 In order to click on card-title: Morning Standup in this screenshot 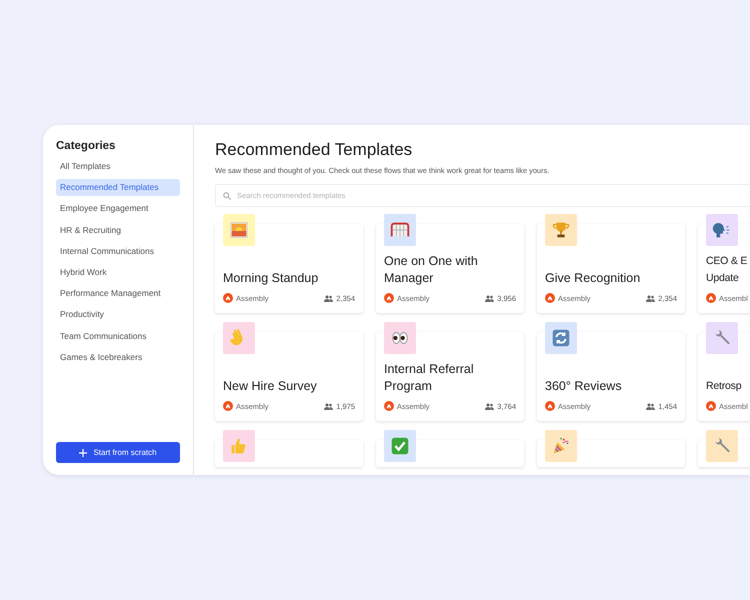, I will do `click(271, 278)`.